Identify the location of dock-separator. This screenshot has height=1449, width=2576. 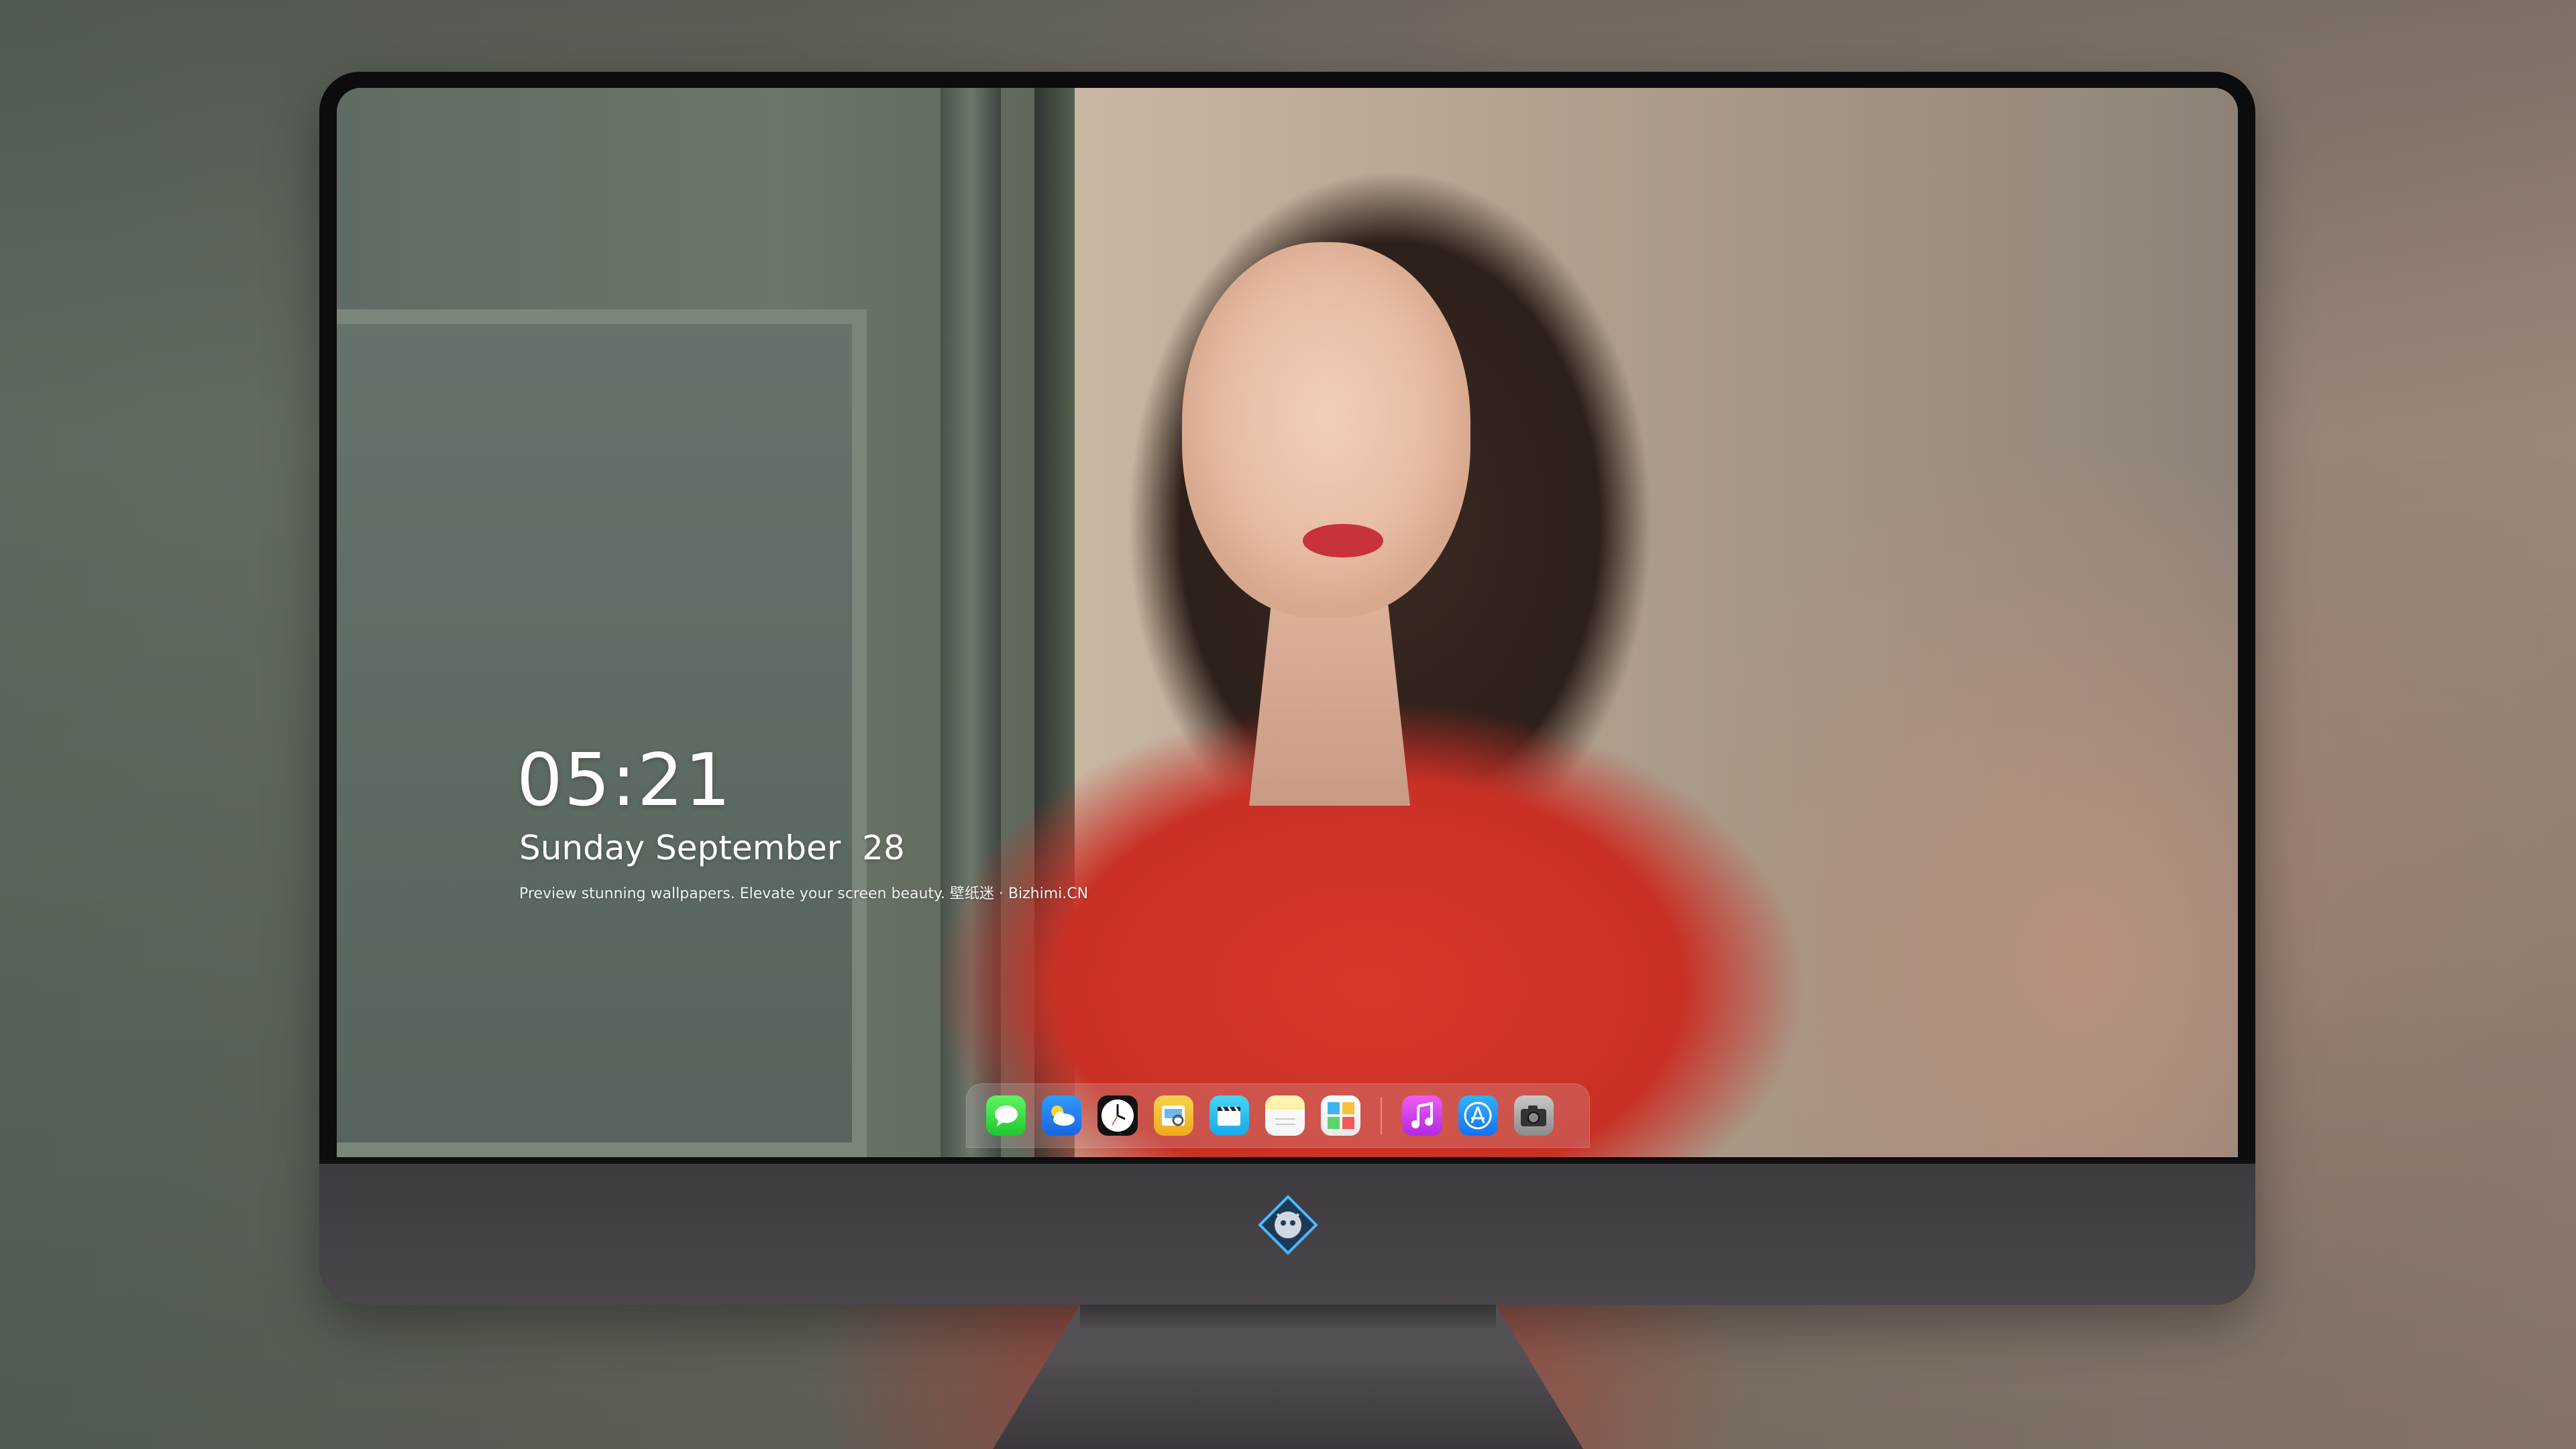
(1382, 1115).